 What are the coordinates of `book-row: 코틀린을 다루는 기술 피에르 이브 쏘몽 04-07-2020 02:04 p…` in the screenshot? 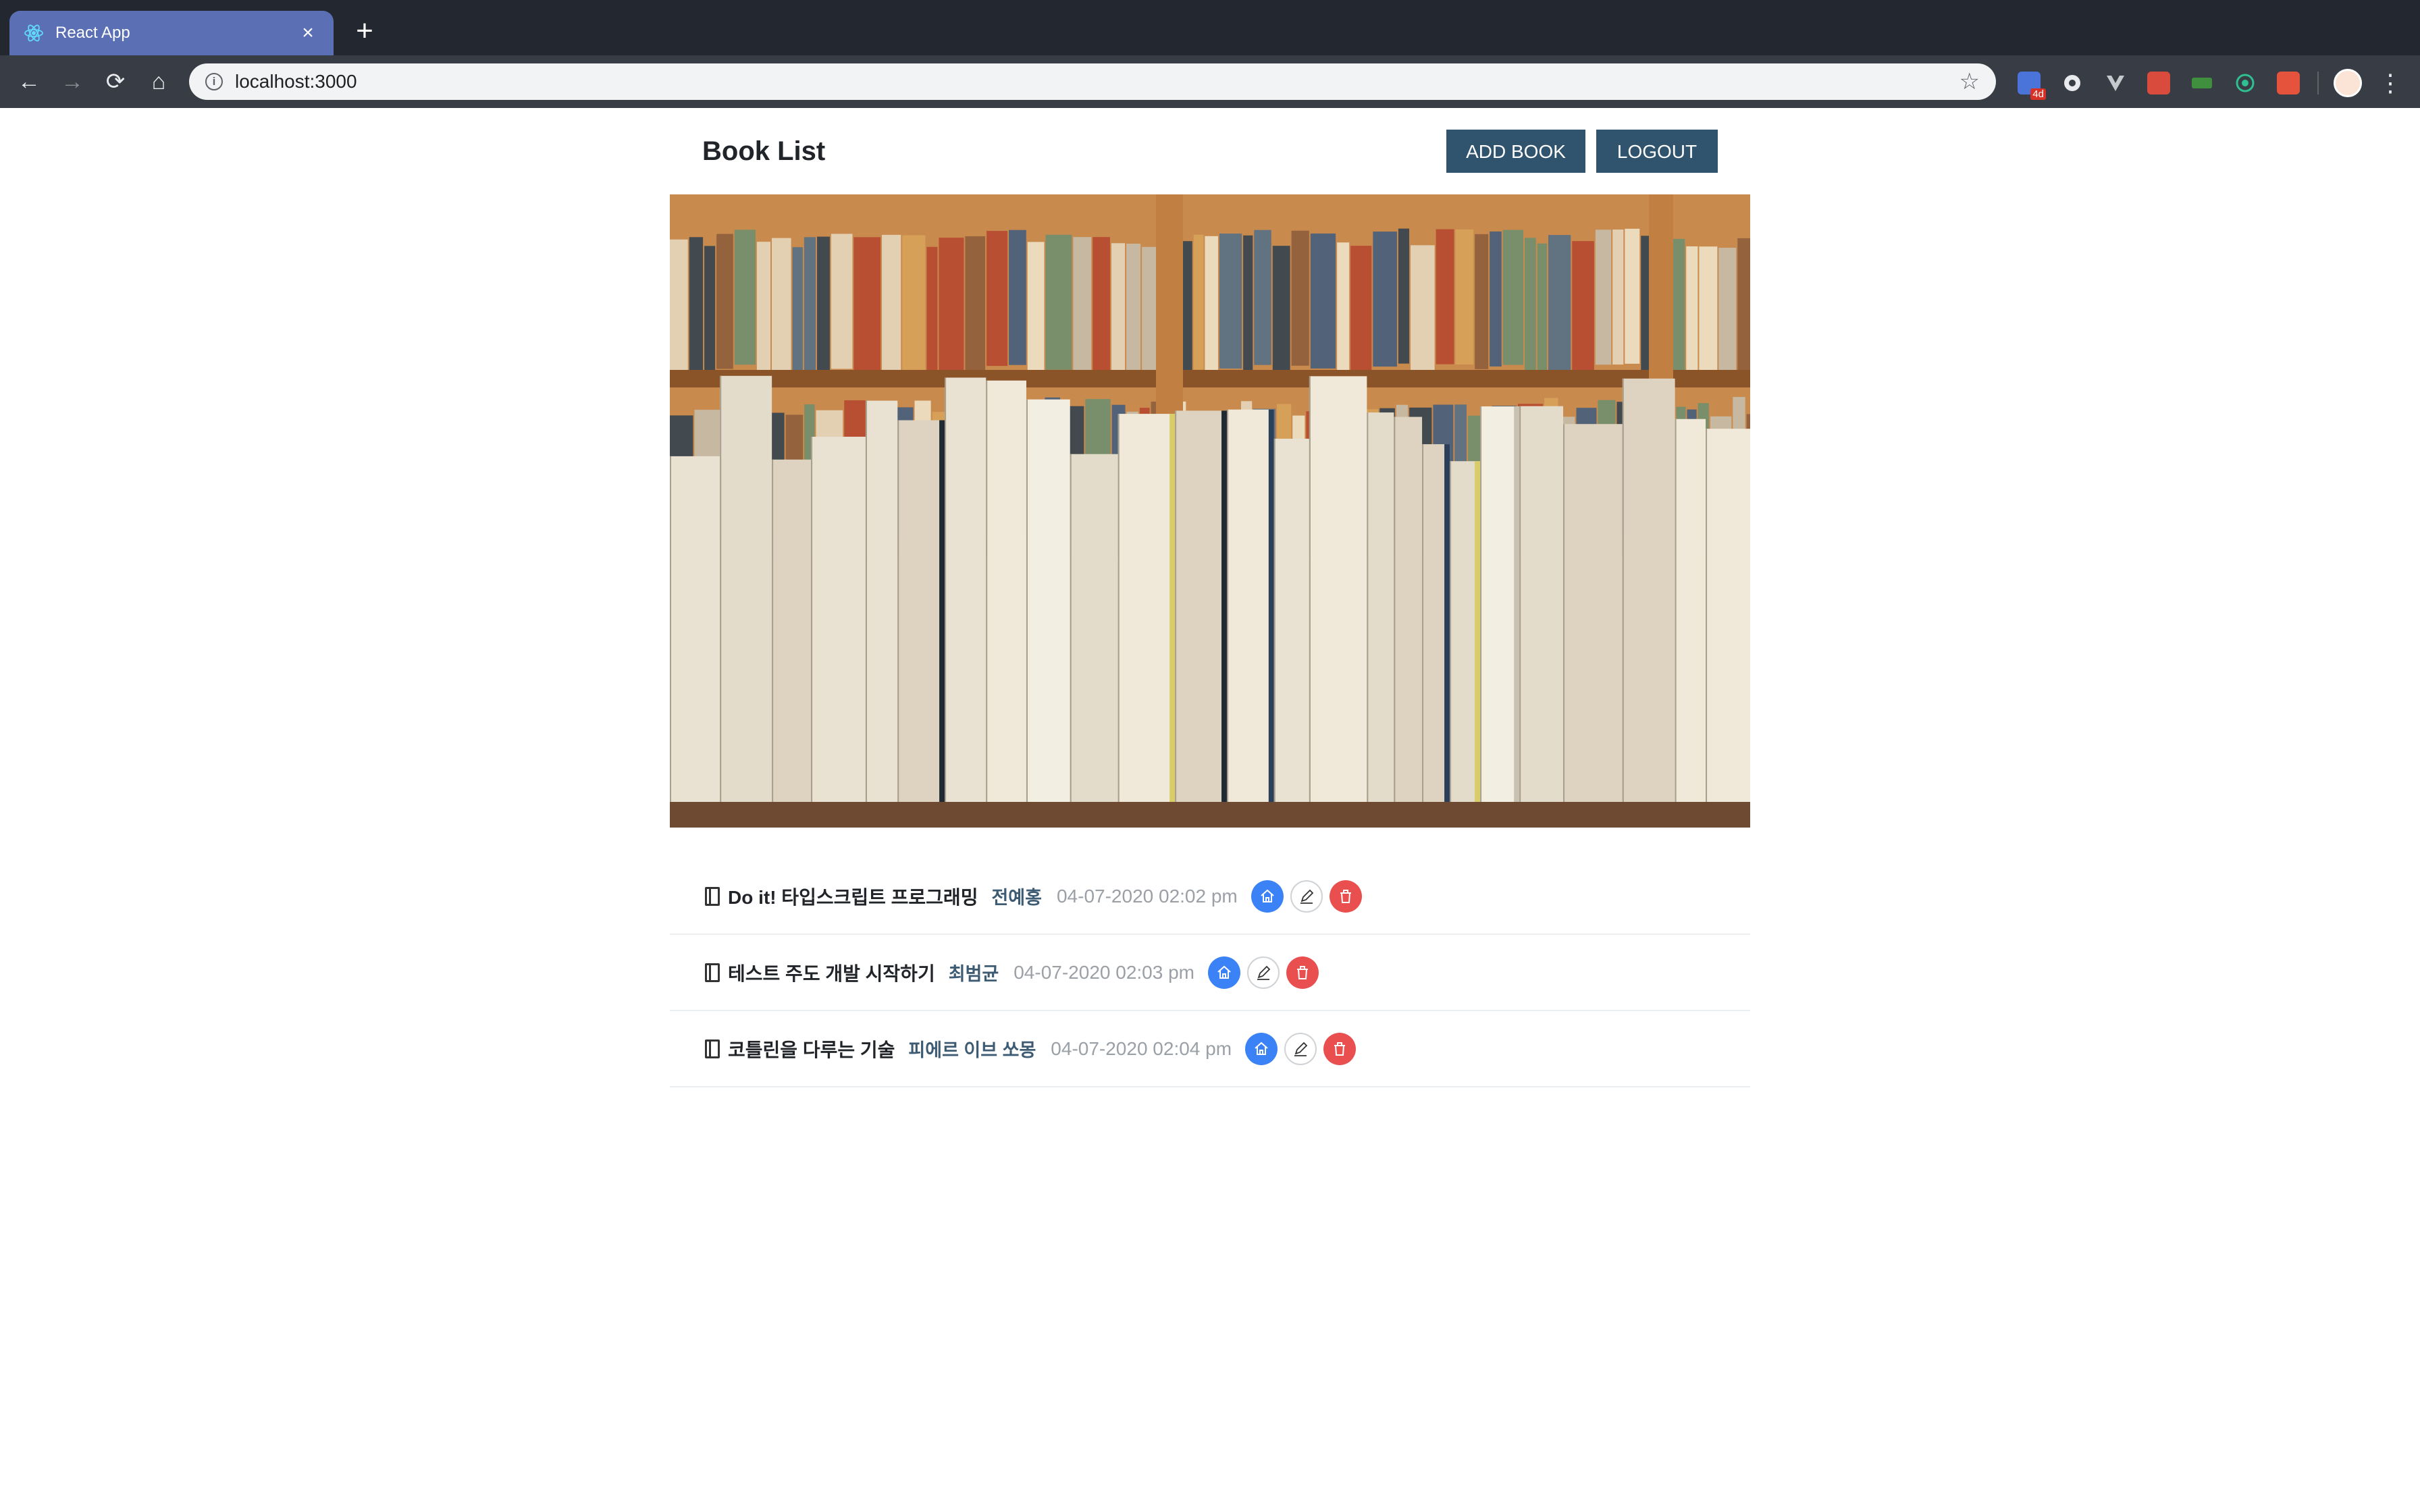 It's located at (1210, 1049).